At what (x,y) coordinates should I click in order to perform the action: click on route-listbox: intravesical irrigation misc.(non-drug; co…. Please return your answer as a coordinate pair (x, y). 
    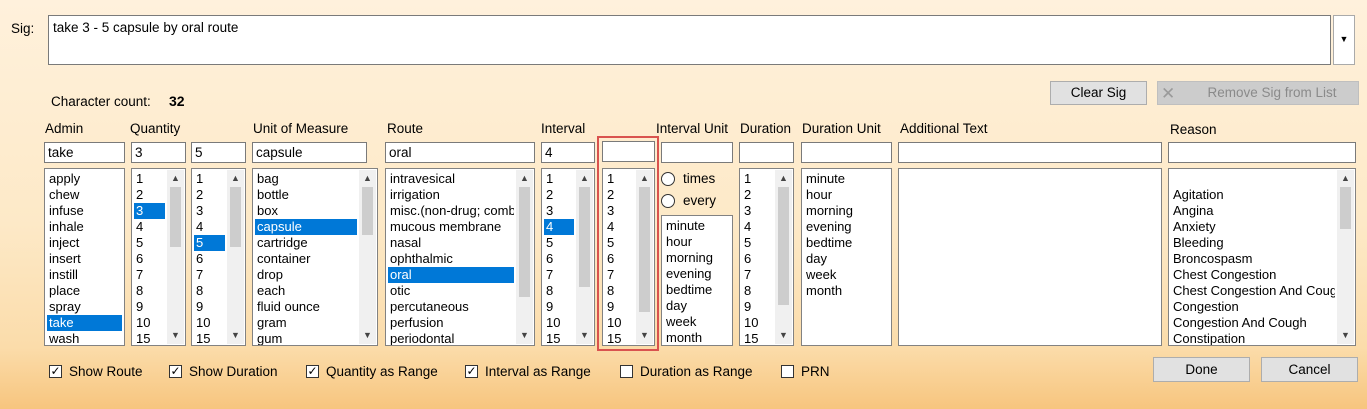
    Looking at the image, I should click on (460, 257).